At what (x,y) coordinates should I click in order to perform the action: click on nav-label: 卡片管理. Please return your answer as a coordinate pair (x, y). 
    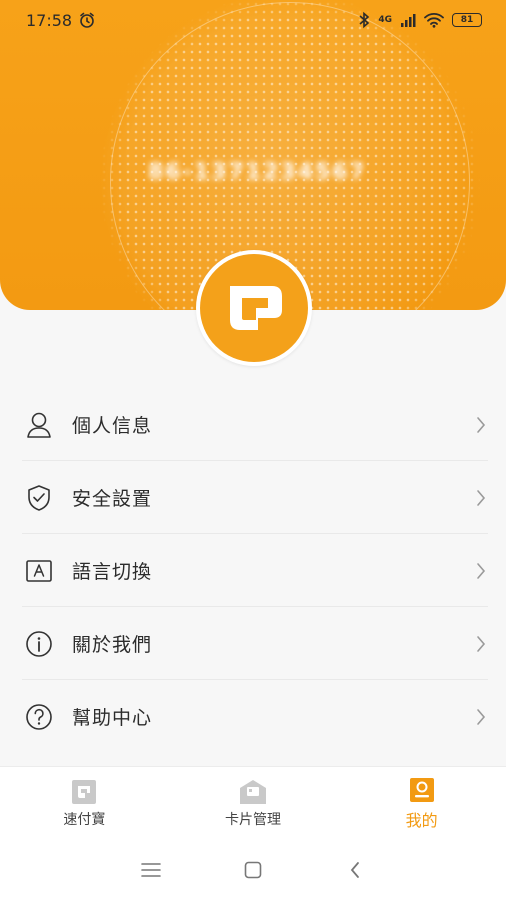
    Looking at the image, I should click on (252, 819).